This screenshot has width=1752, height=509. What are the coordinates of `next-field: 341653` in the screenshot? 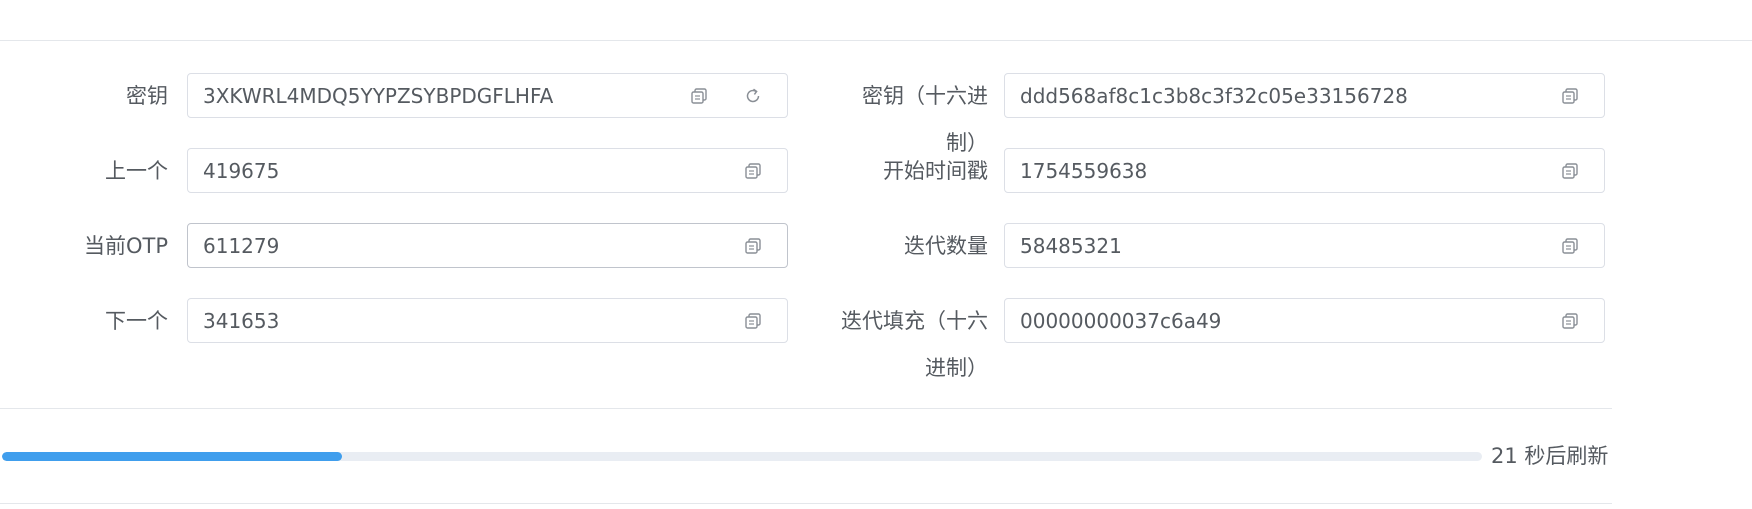 It's located at (487, 320).